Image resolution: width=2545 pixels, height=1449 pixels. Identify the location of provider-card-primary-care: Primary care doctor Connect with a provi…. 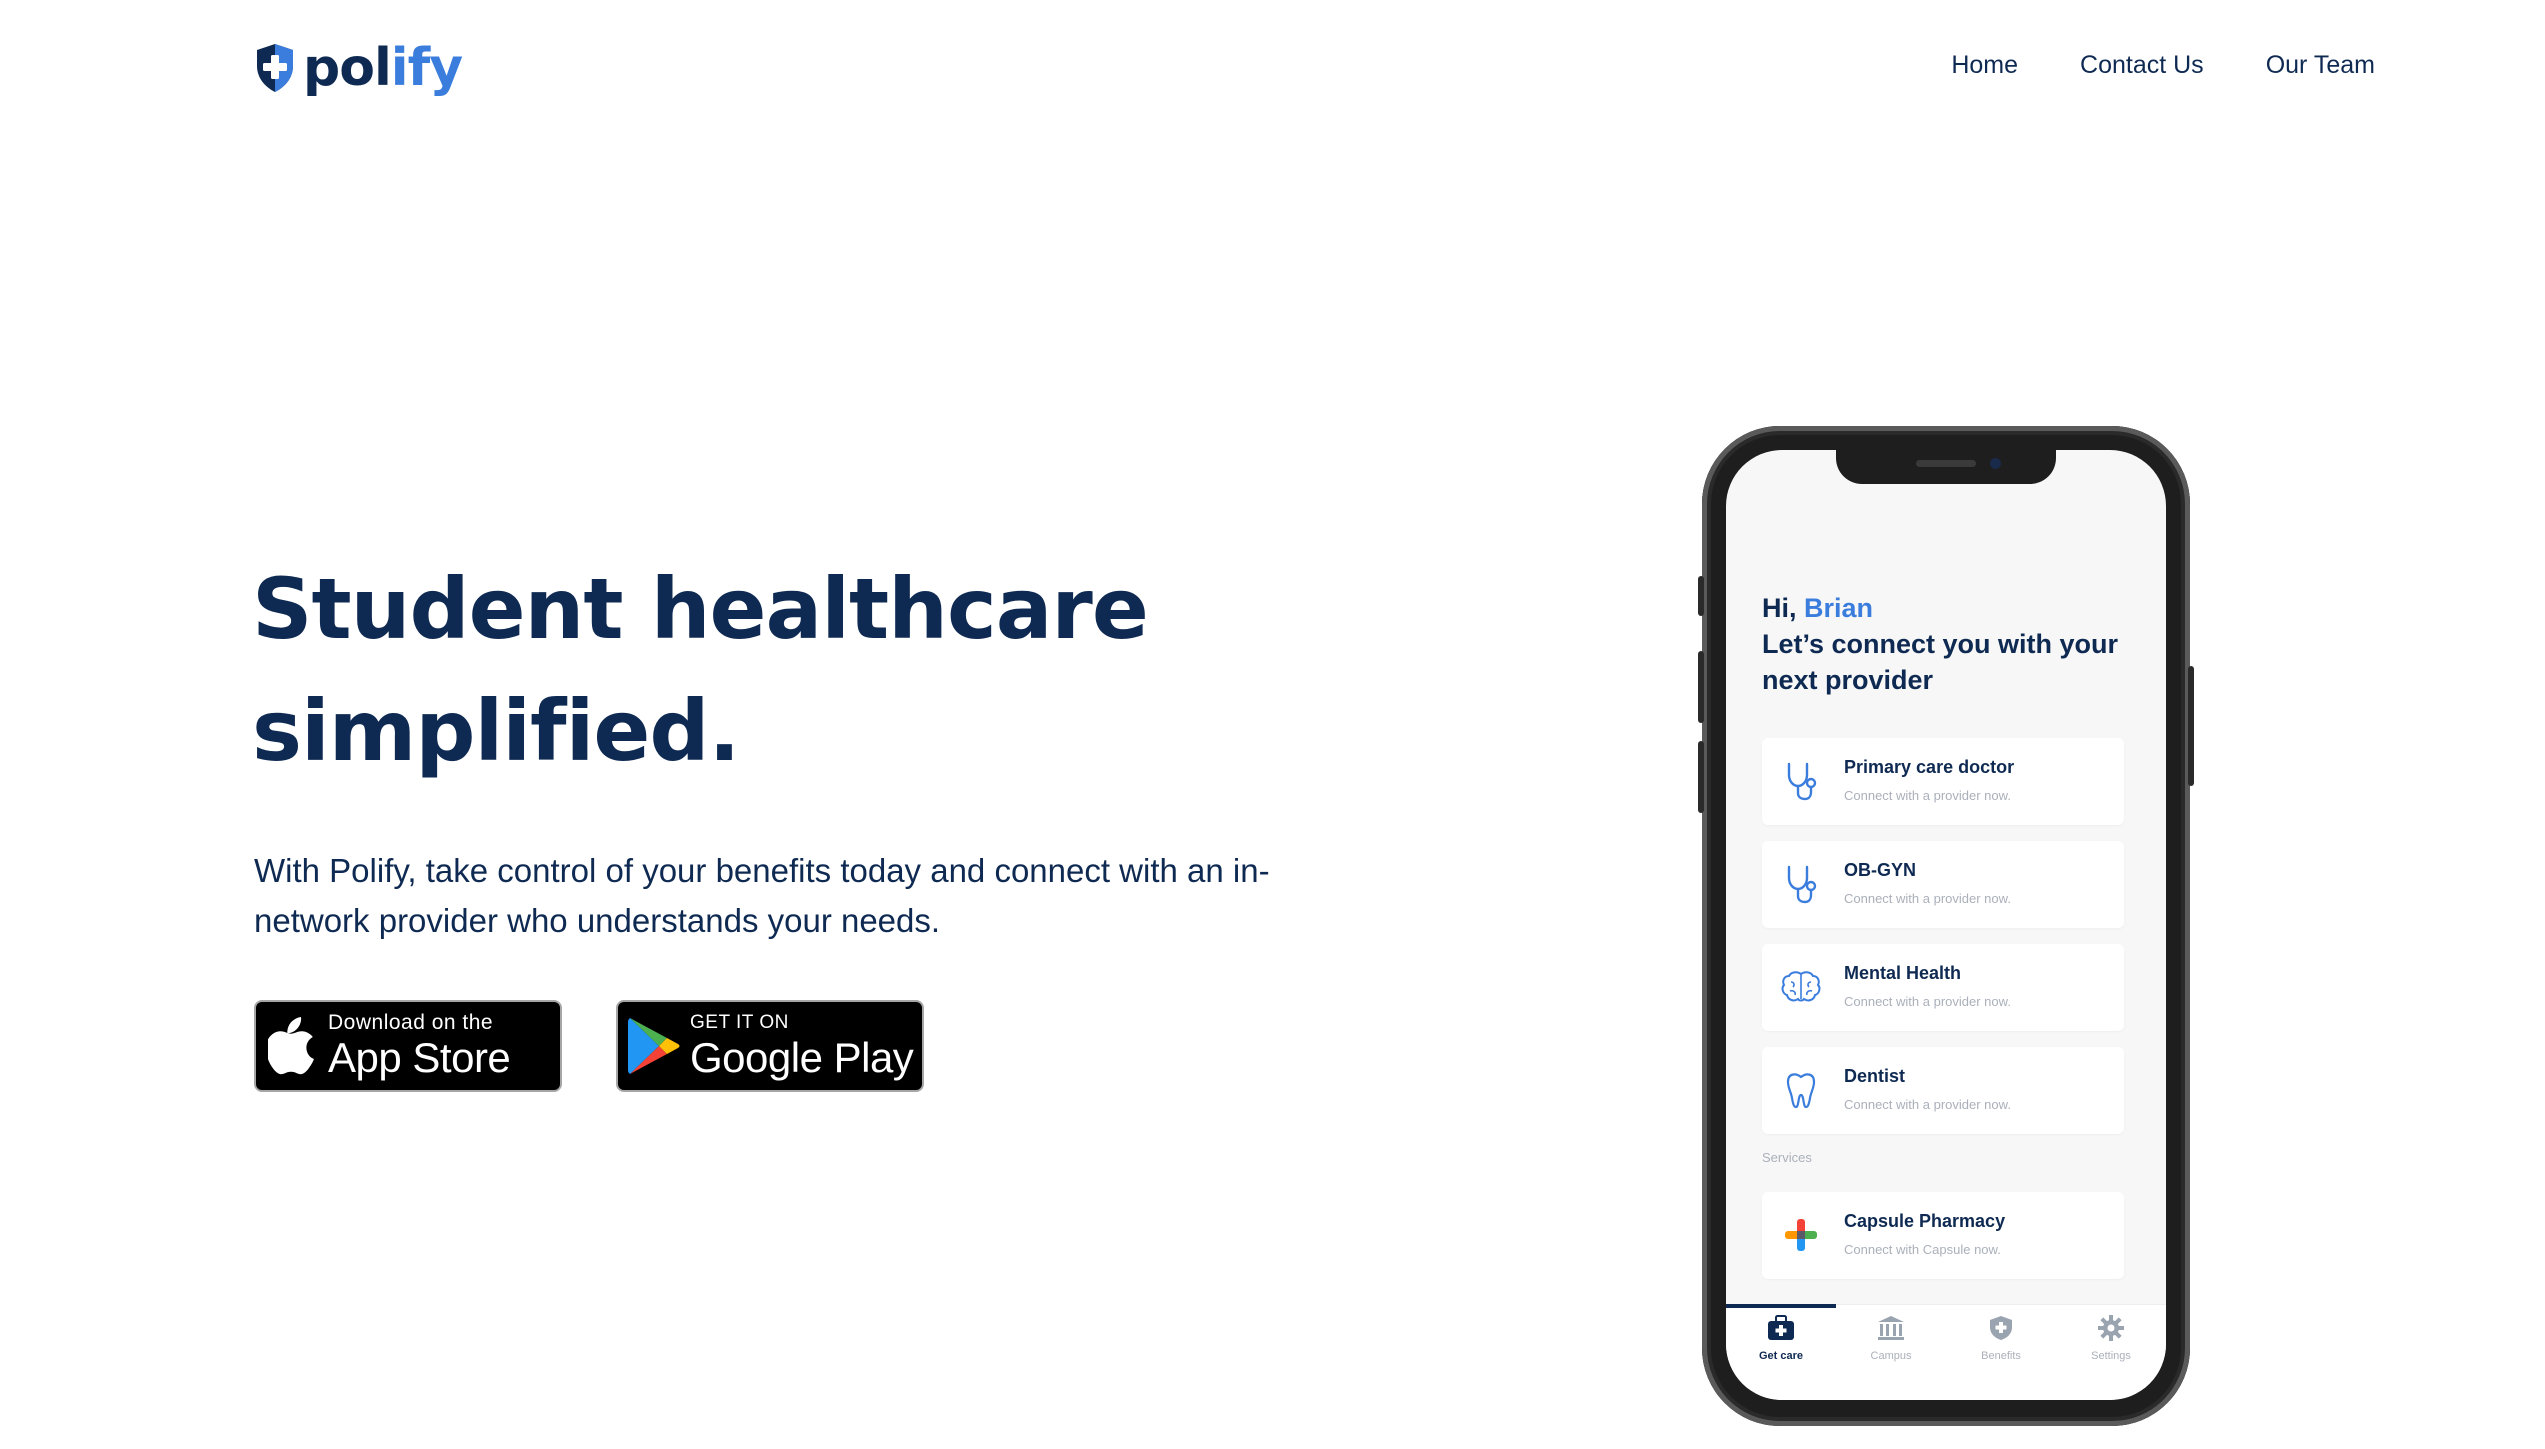
(1943, 781).